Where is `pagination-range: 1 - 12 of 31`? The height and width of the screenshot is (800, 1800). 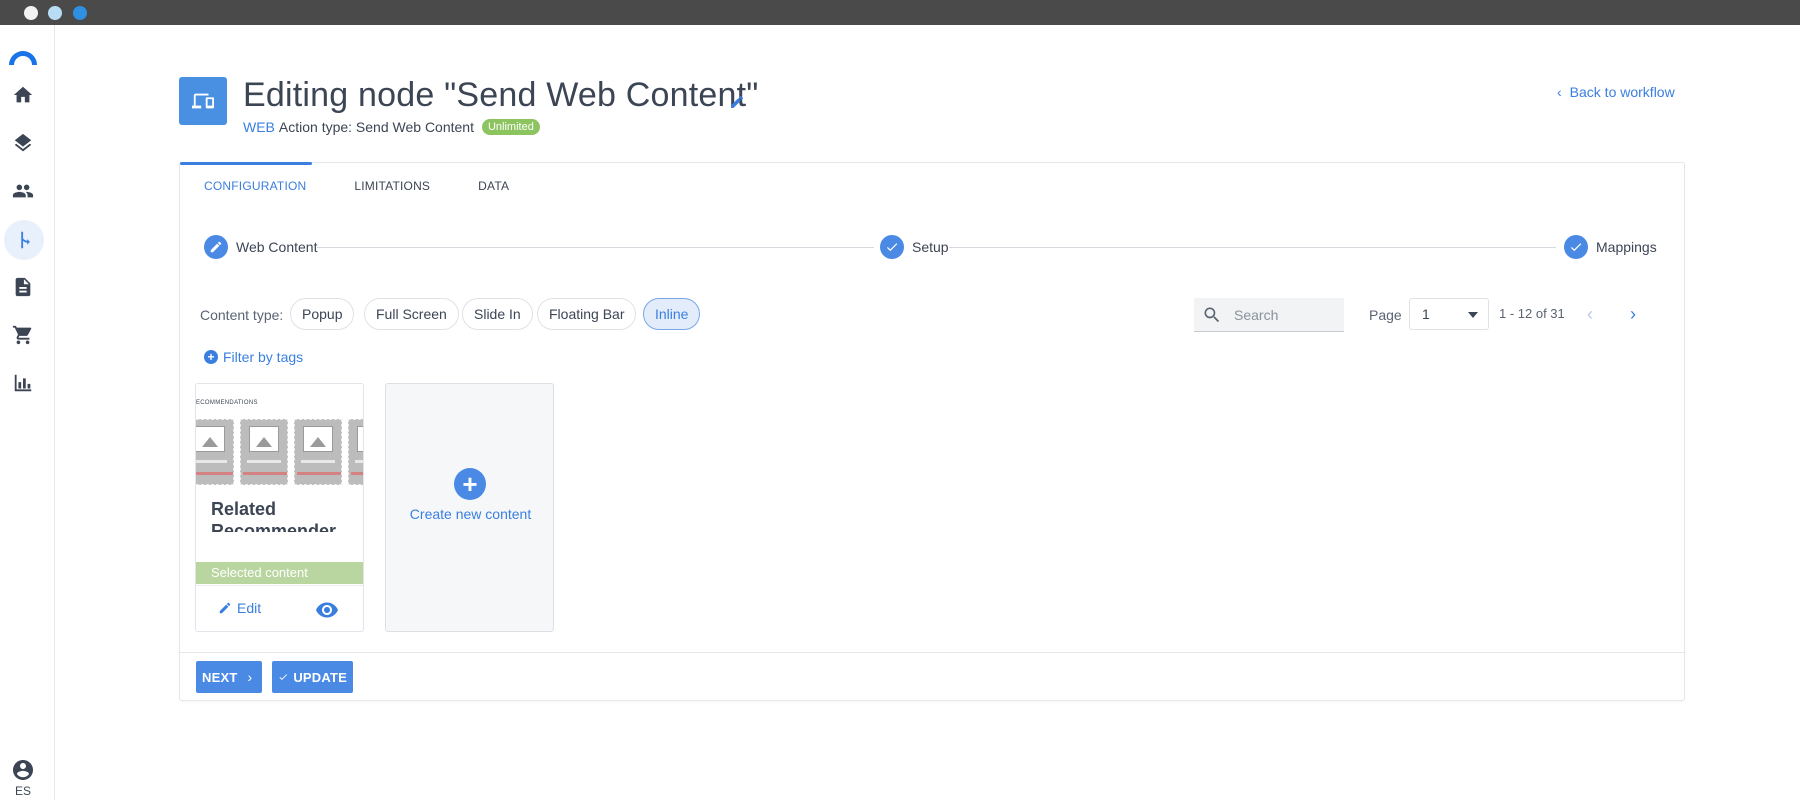
pagination-range: 1 - 12 of 31 is located at coordinates (1532, 313).